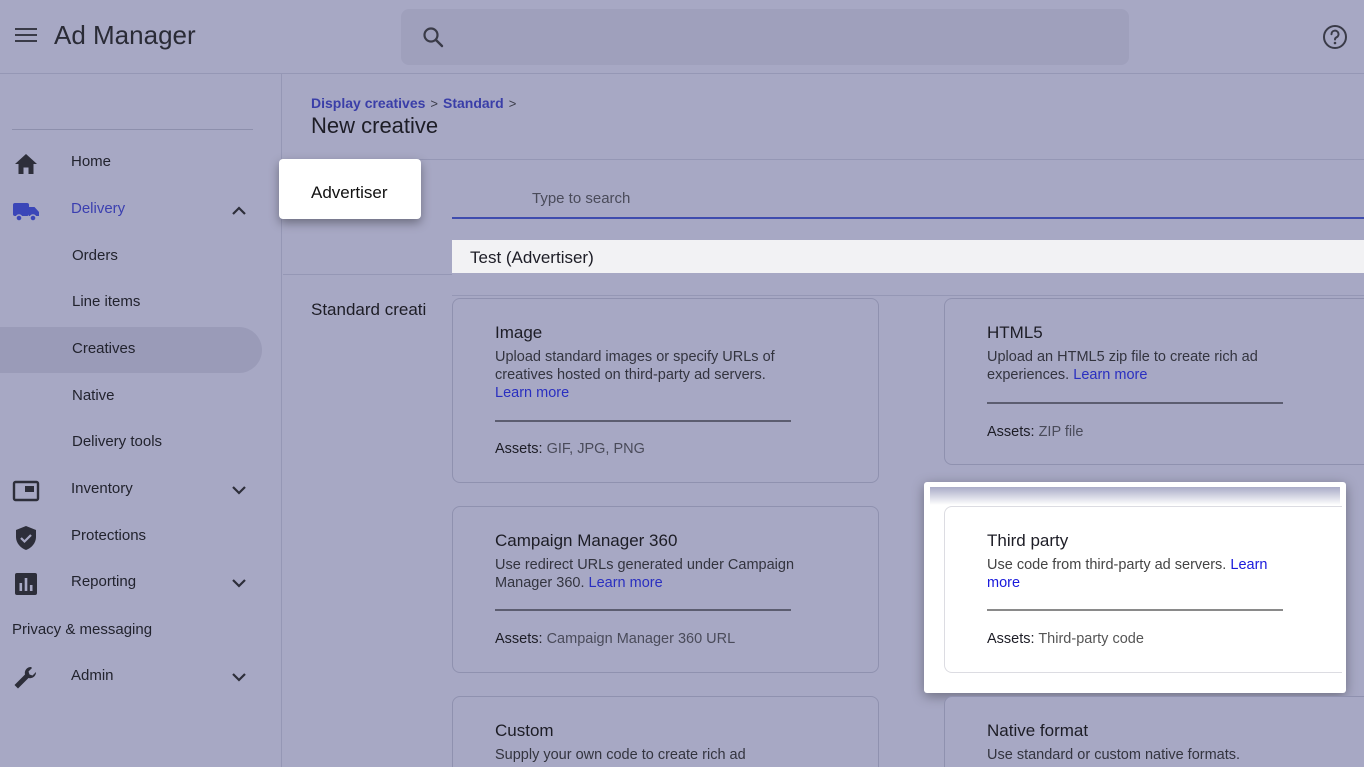 This screenshot has height=767, width=1364. I want to click on card-title: Third party, so click(1028, 540).